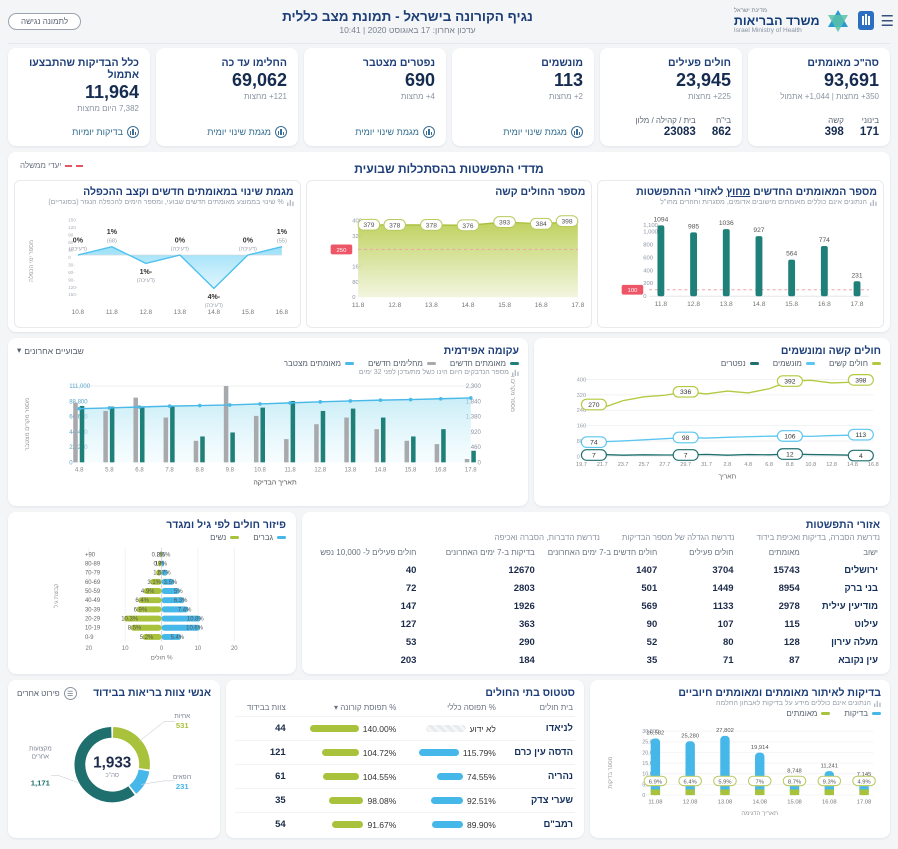  Describe the element at coordinates (712, 363) in the screenshot. I see `severe-vented-legend: חולים קשים מונשמים נפטרים` at that location.